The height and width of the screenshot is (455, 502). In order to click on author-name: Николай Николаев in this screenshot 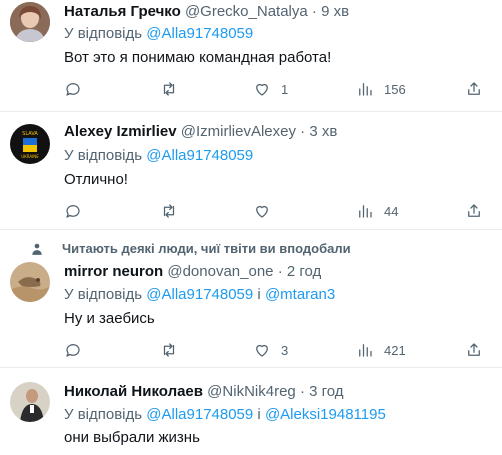, I will do `click(133, 391)`.